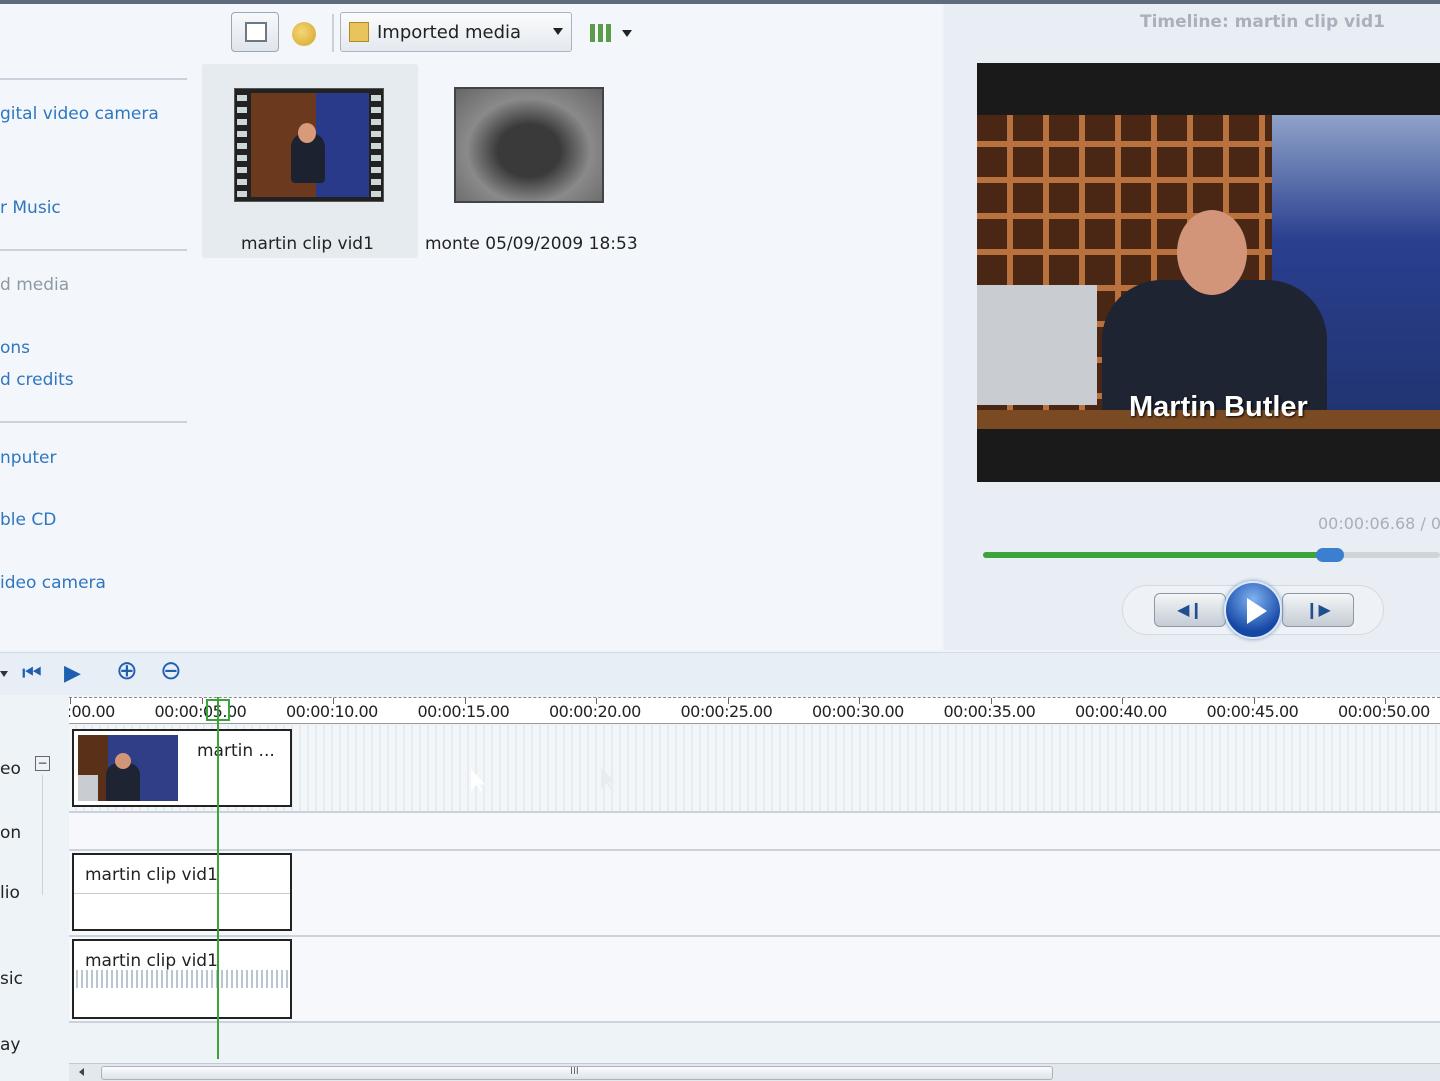 The image size is (1440, 1081). Describe the element at coordinates (1252, 711) in the screenshot. I see `ruler-tick-label: 00:00:45.00` at that location.